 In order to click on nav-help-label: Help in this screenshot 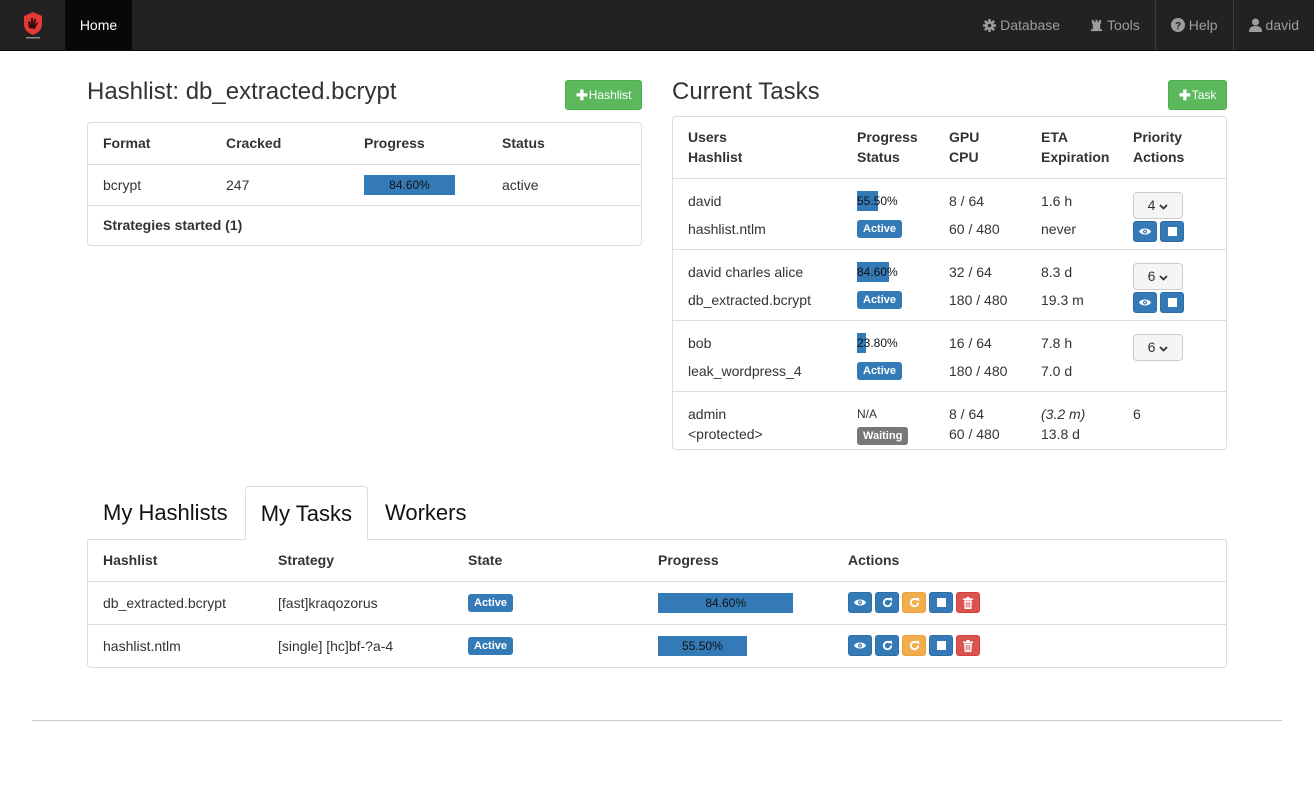, I will do `click(1203, 25)`.